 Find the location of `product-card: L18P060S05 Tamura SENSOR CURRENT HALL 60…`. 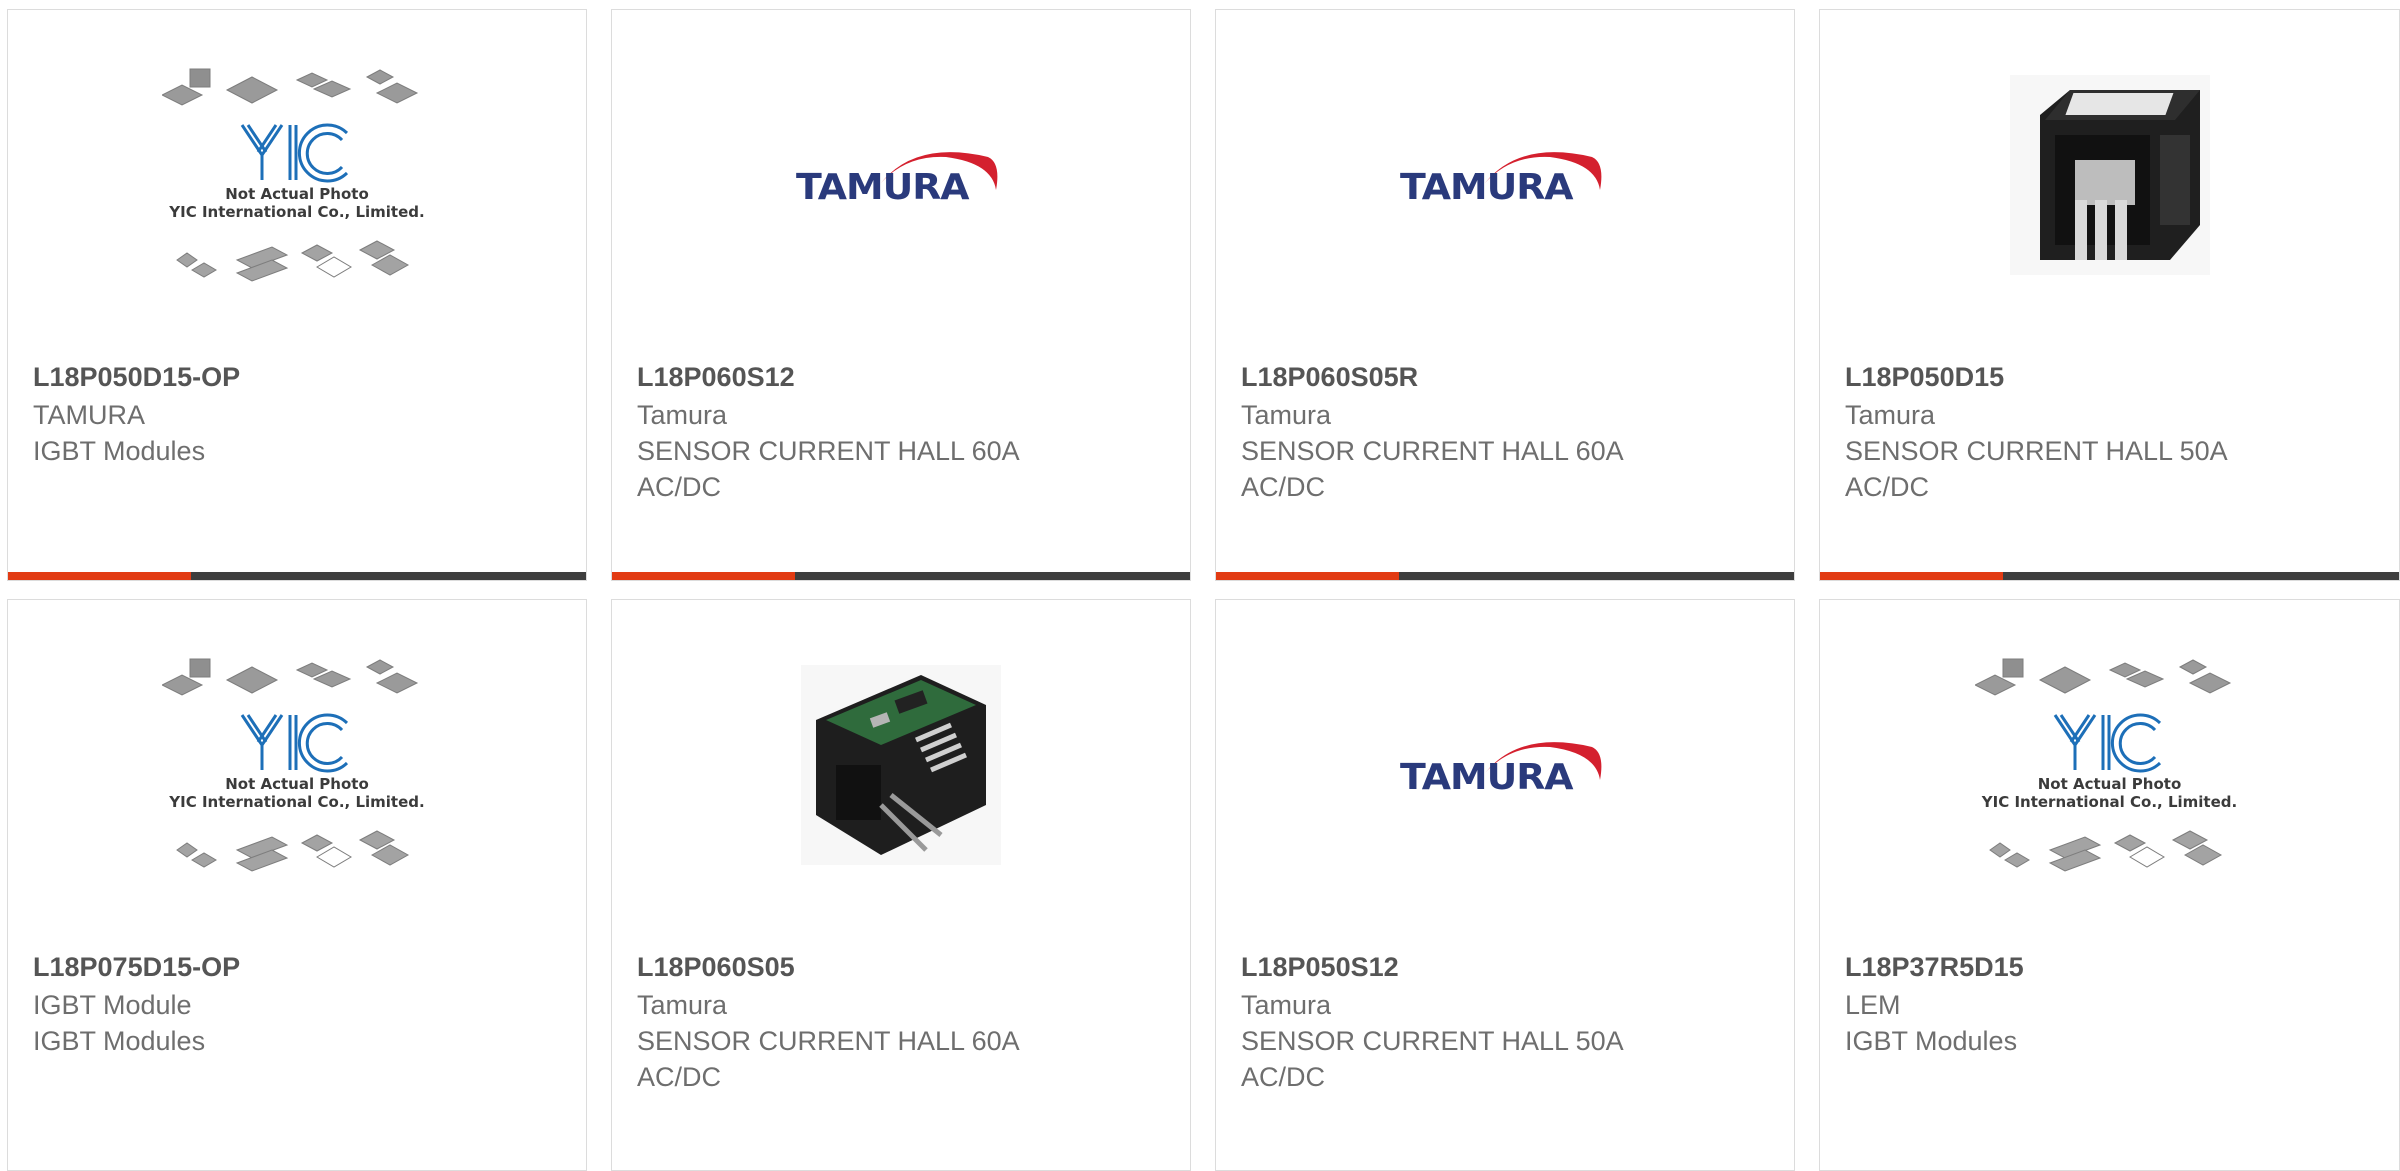

product-card: L18P060S05 Tamura SENSOR CURRENT HALL 60… is located at coordinates (901, 885).